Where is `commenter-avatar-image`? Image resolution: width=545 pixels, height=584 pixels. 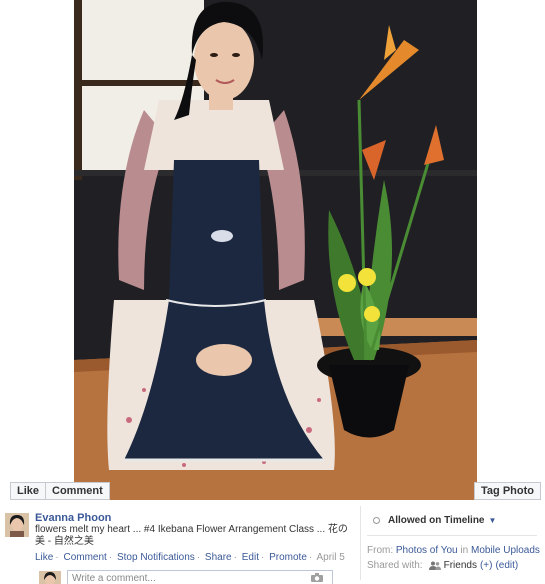 commenter-avatar-image is located at coordinates (50, 577).